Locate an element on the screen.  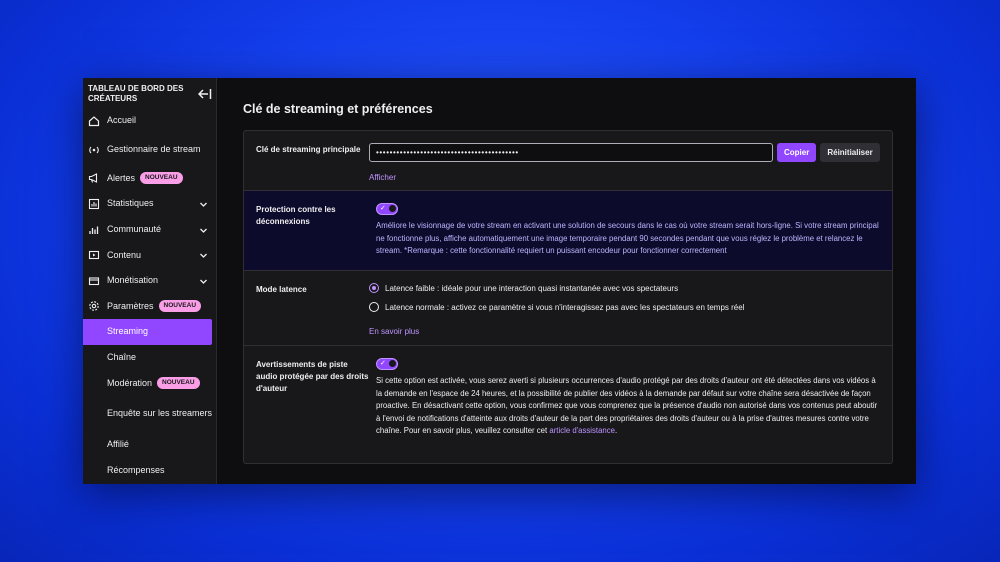
collapse-sidebar-icon is located at coordinates (205, 94).